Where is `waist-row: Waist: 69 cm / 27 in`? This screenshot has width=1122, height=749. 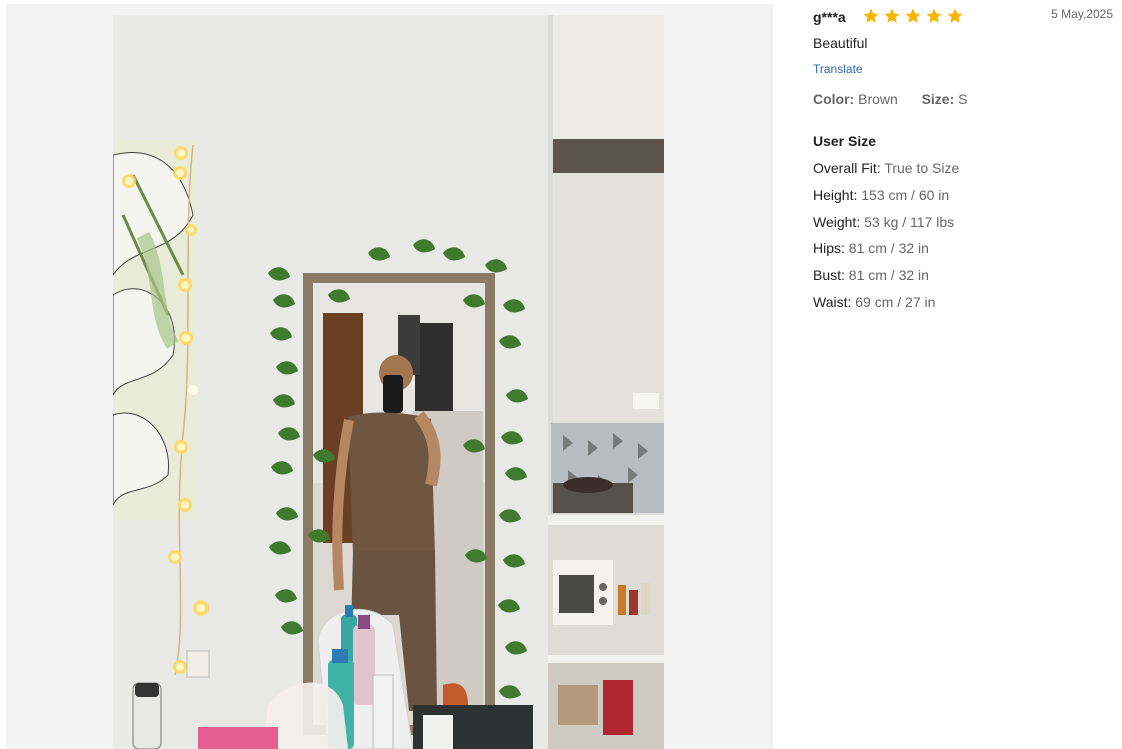 waist-row: Waist: 69 cm / 27 in is located at coordinates (886, 307).